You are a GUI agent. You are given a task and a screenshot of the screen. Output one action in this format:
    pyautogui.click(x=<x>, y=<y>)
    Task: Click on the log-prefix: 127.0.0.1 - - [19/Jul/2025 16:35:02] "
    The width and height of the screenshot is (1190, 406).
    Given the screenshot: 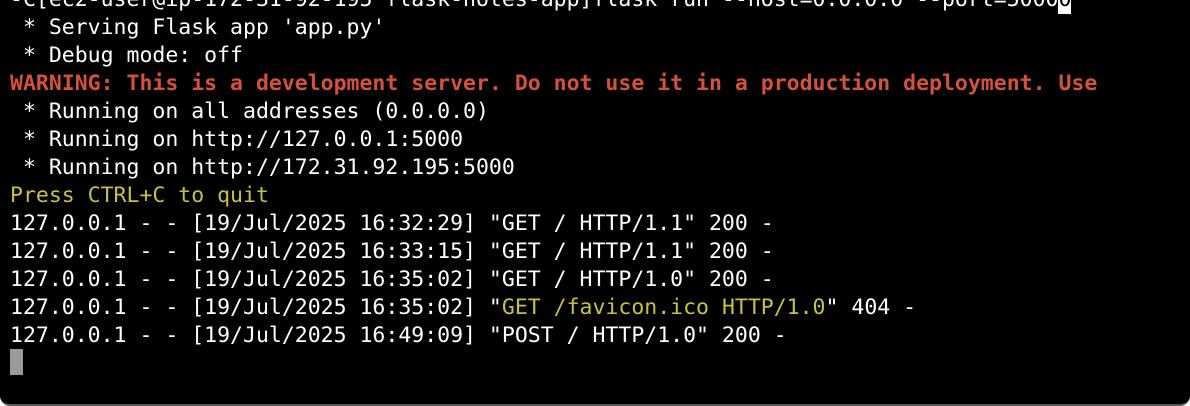 What is the action you would take?
    pyautogui.click(x=256, y=307)
    